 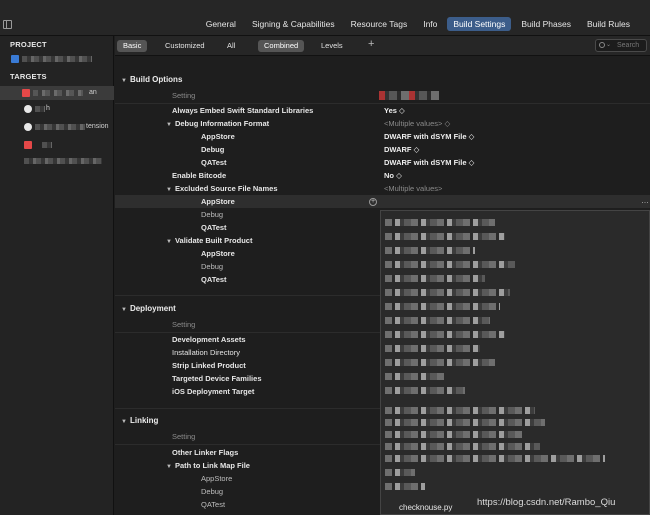 I want to click on deployment-section: ▼ Deployment, so click(x=148, y=308).